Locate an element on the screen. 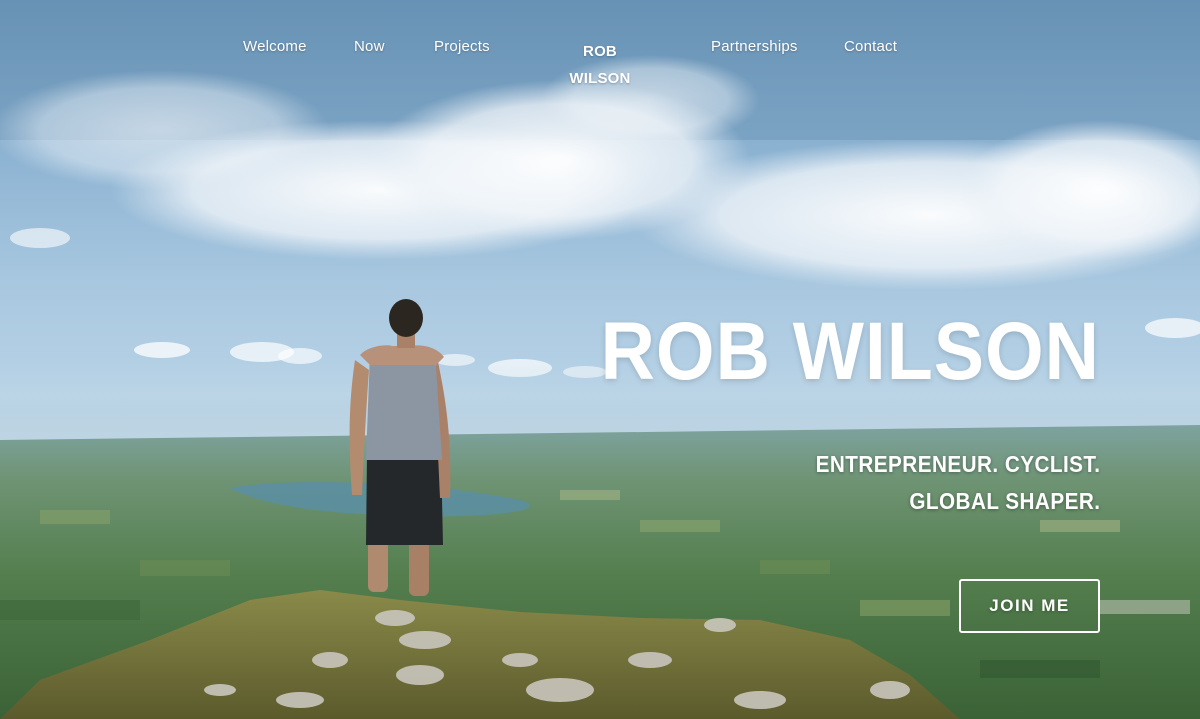 The width and height of the screenshot is (1200, 719). nav-item-partnerships: Partnerships is located at coordinates (754, 46).